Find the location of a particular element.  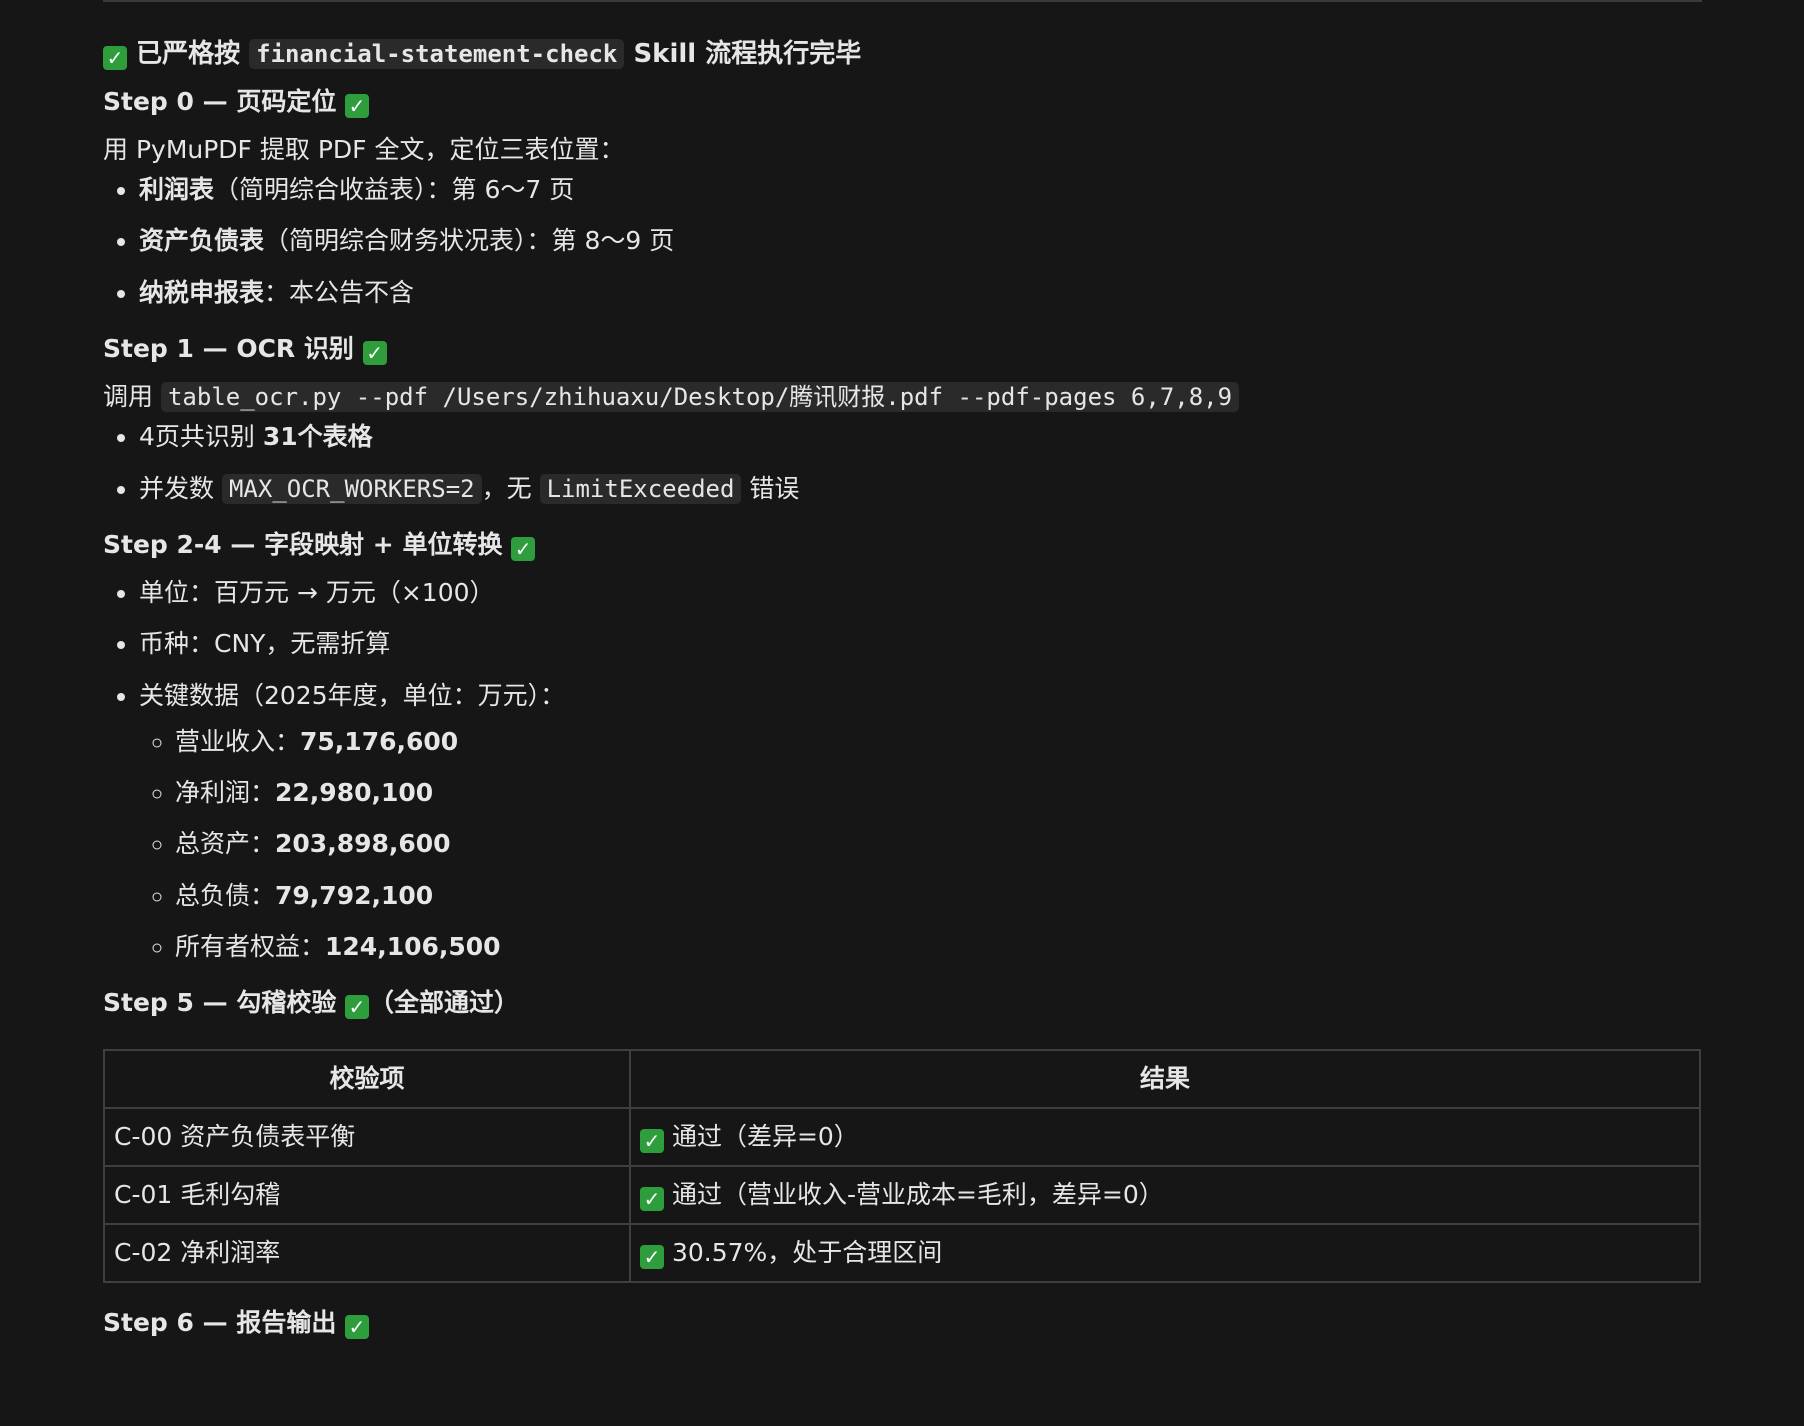

item-text: ，无 is located at coordinates (506, 488).